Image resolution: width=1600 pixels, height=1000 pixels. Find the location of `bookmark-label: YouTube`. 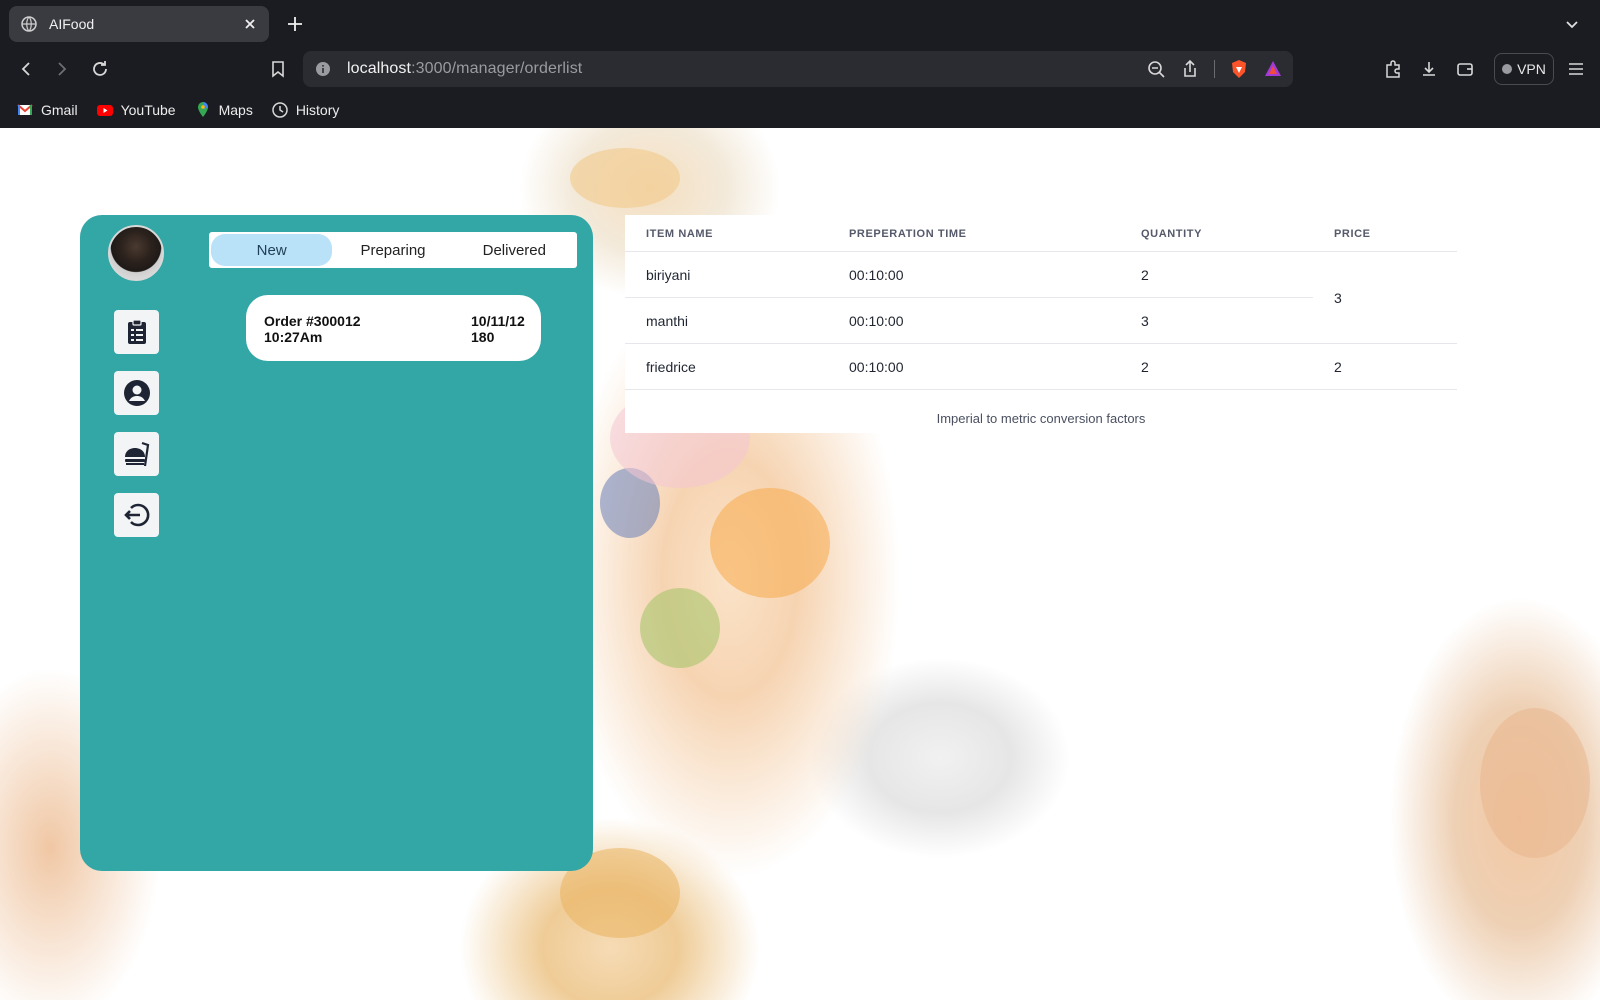

bookmark-label: YouTube is located at coordinates (148, 109).